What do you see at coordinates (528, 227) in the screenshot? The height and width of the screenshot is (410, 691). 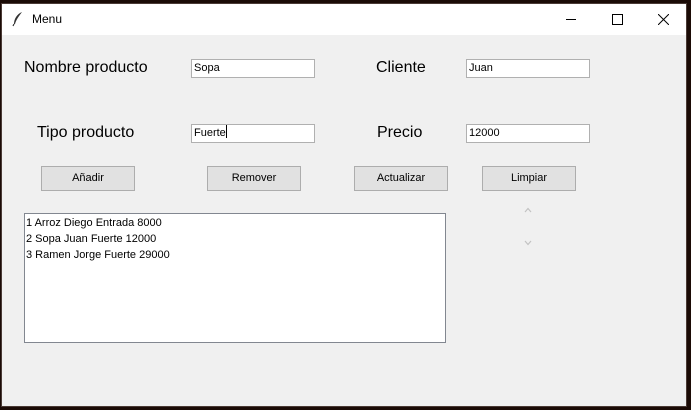 I see `listbox-scrollbar` at bounding box center [528, 227].